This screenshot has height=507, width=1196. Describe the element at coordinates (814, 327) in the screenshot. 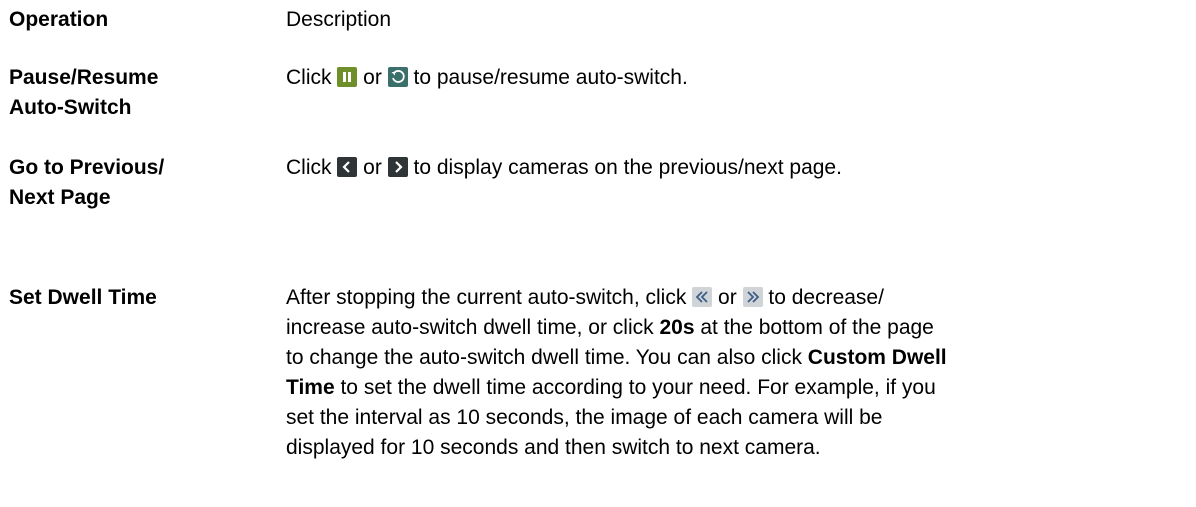

I see `desc-text: at the bottom of the page` at that location.